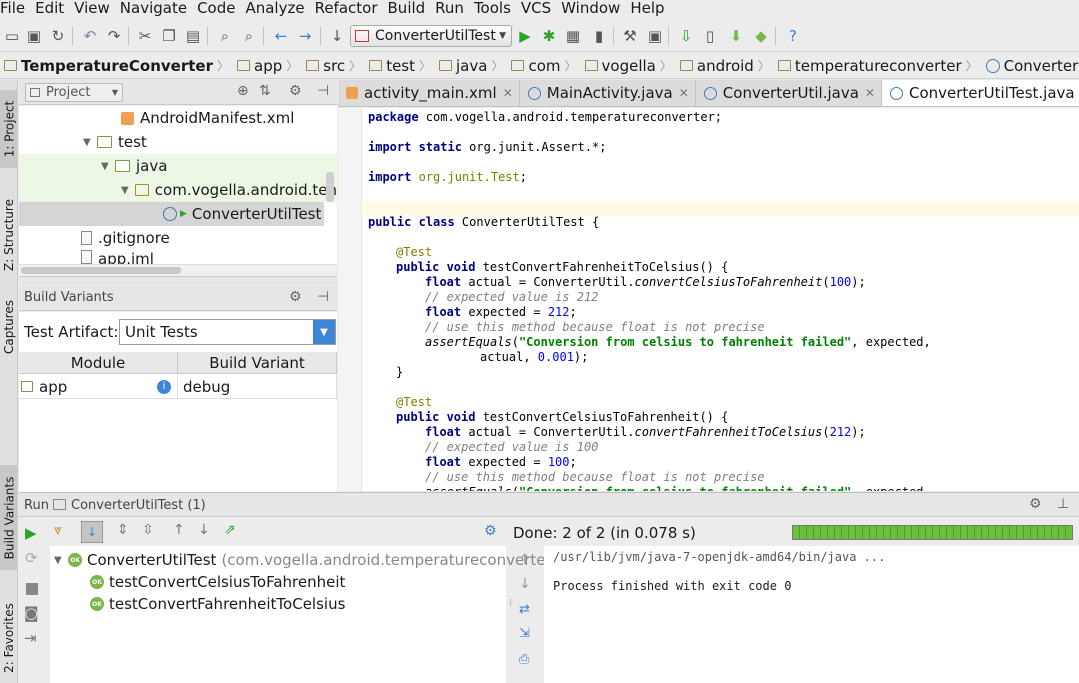 This screenshot has width=1079, height=683. What do you see at coordinates (12, 36) in the screenshot?
I see `open-folder-icon: ▭` at bounding box center [12, 36].